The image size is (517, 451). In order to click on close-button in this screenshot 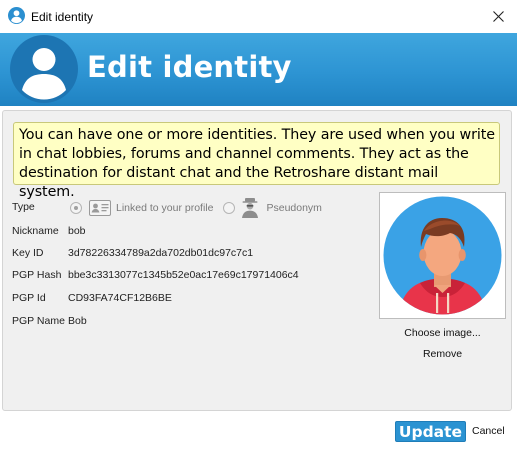, I will do `click(498, 16)`.